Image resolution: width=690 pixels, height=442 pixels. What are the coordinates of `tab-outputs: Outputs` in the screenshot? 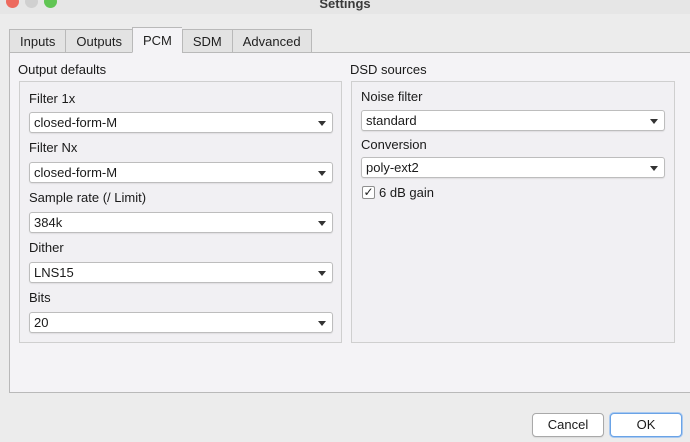 It's located at (98, 41).